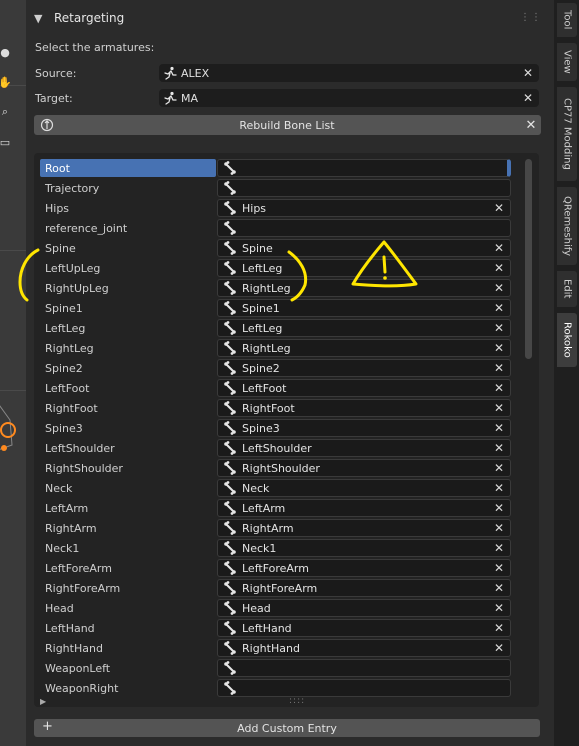 This screenshot has height=746, width=579. I want to click on bone-row: Spine Spine ✕, so click(279, 248).